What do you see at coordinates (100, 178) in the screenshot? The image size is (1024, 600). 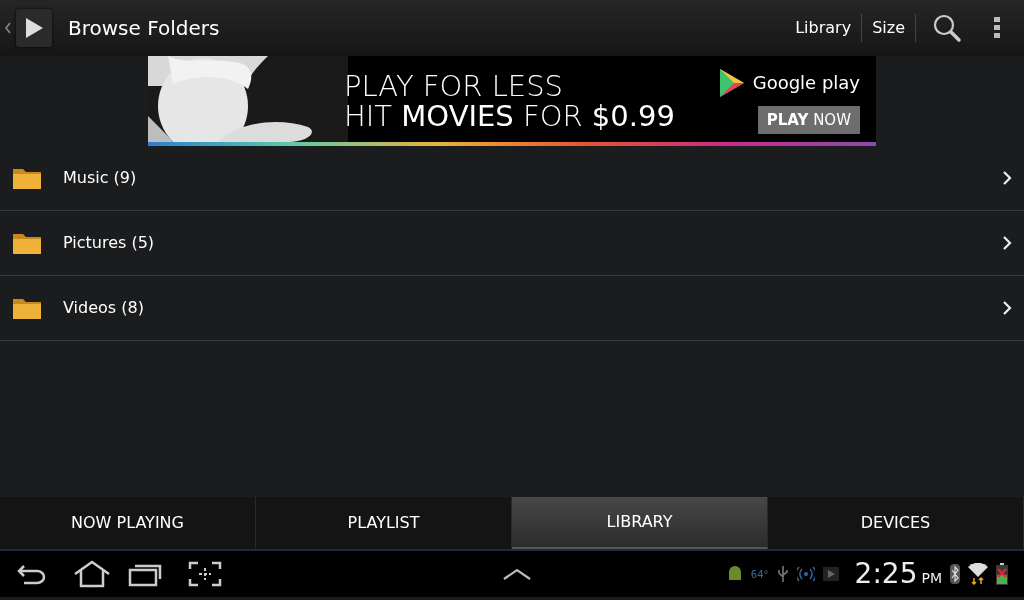 I see `folder-label: Music (9)` at bounding box center [100, 178].